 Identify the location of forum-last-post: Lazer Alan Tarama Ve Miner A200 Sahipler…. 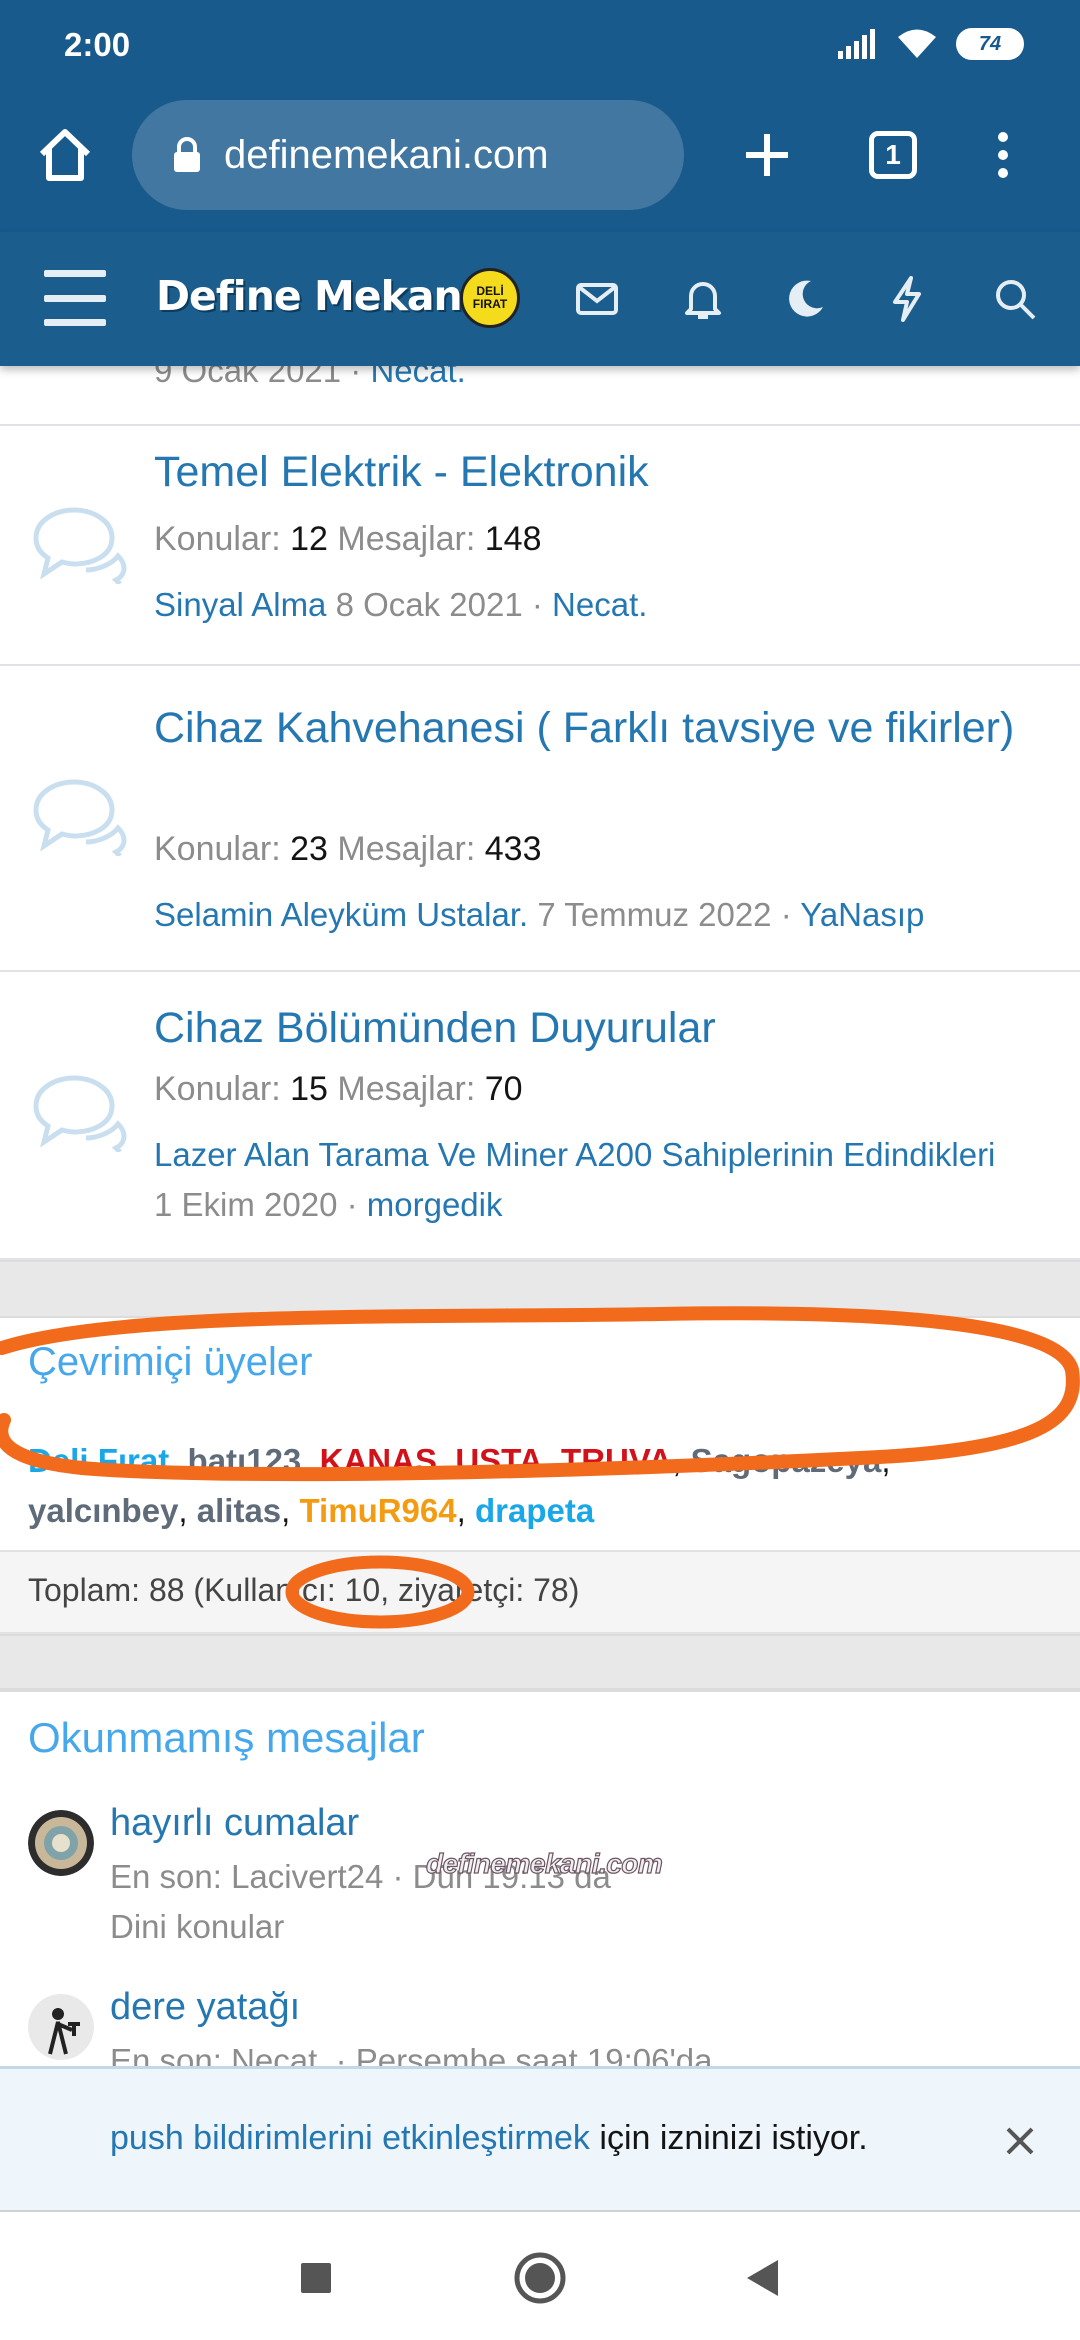
(604, 1155).